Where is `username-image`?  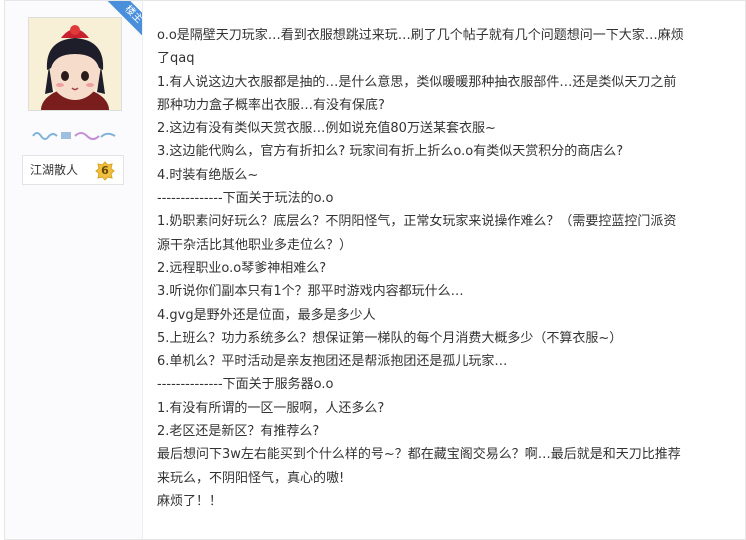 username-image is located at coordinates (74, 134).